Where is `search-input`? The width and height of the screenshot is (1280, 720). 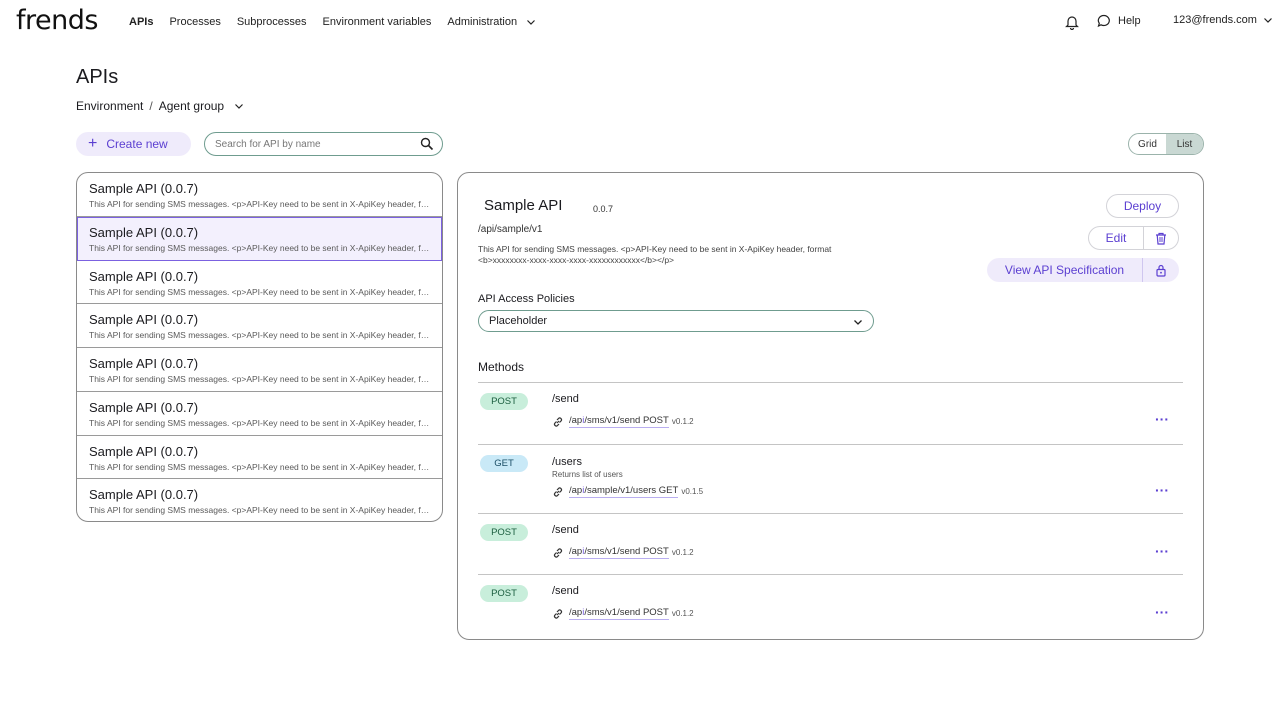 search-input is located at coordinates (315, 144).